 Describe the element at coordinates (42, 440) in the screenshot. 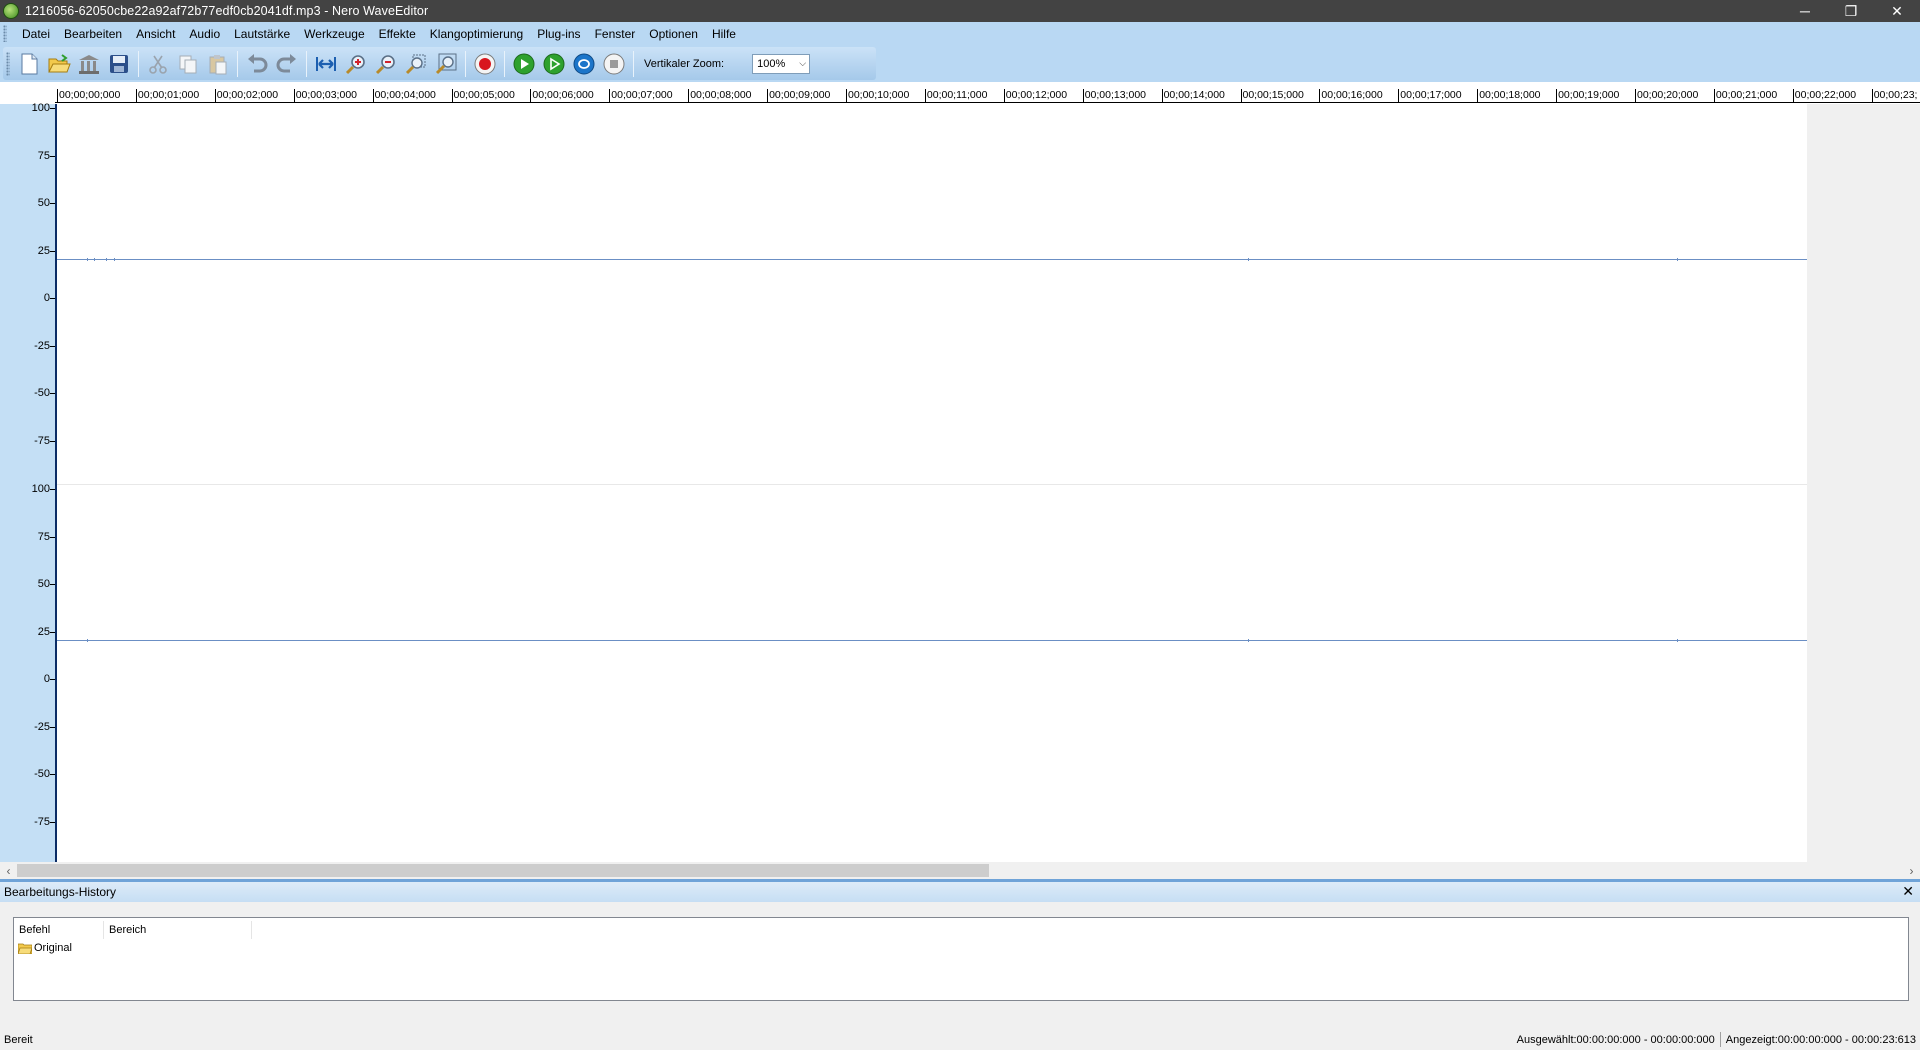

I see `amplitude-label: -75` at that location.